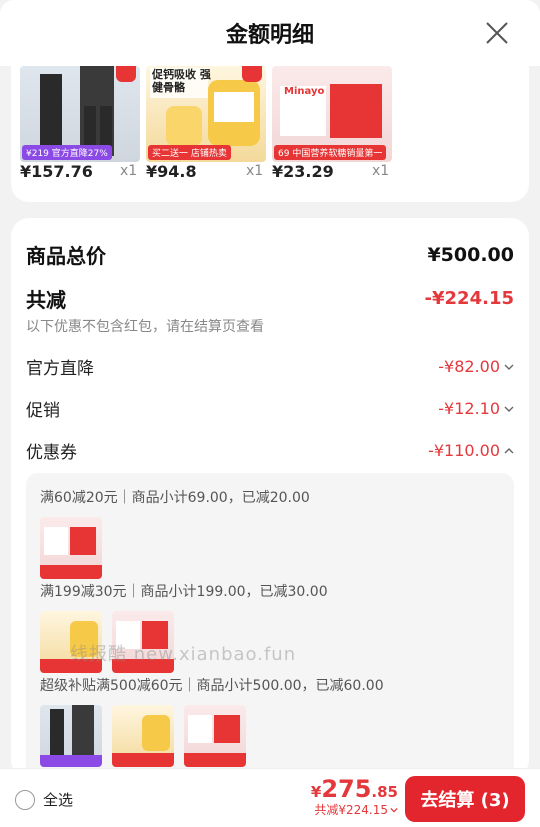 The width and height of the screenshot is (540, 827). What do you see at coordinates (384, 792) in the screenshot?
I see `amount-decimal: .85` at bounding box center [384, 792].